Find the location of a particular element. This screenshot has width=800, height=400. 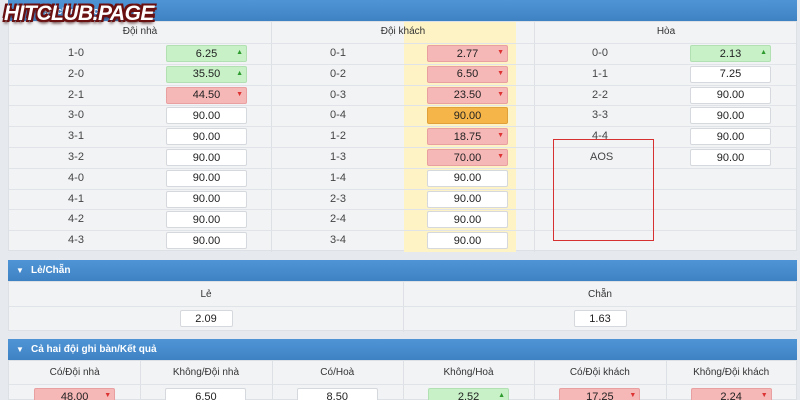

btts-header: ▼ Cả hai đội ghi bàn/Kết quả is located at coordinates (402, 349).